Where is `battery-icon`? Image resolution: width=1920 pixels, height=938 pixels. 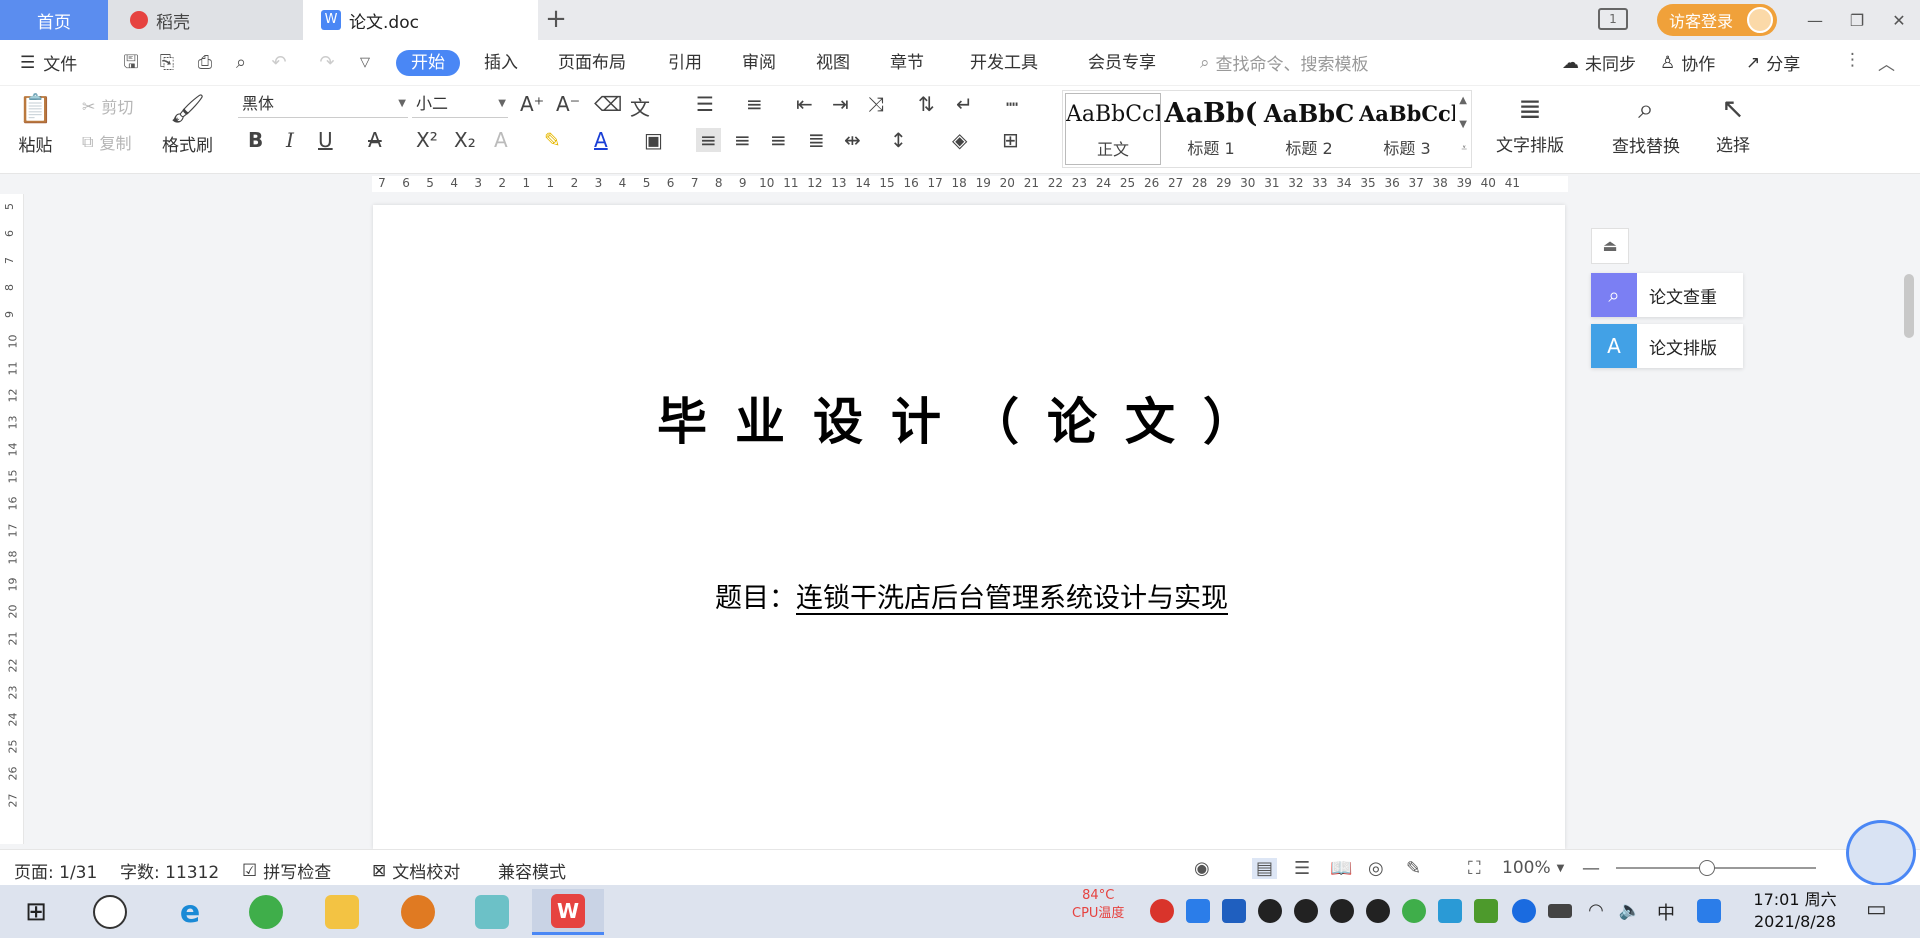 battery-icon is located at coordinates (1560, 911).